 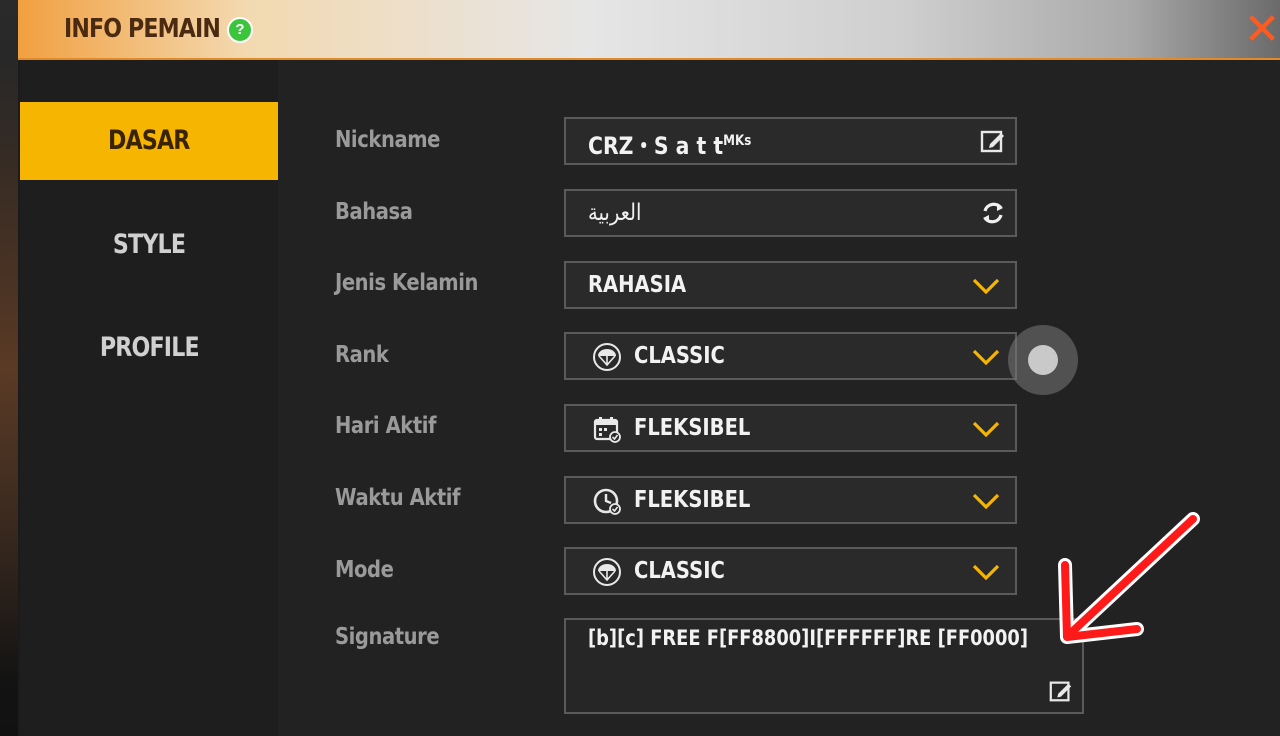 I want to click on red-arrow-annotation, so click(x=1129, y=578).